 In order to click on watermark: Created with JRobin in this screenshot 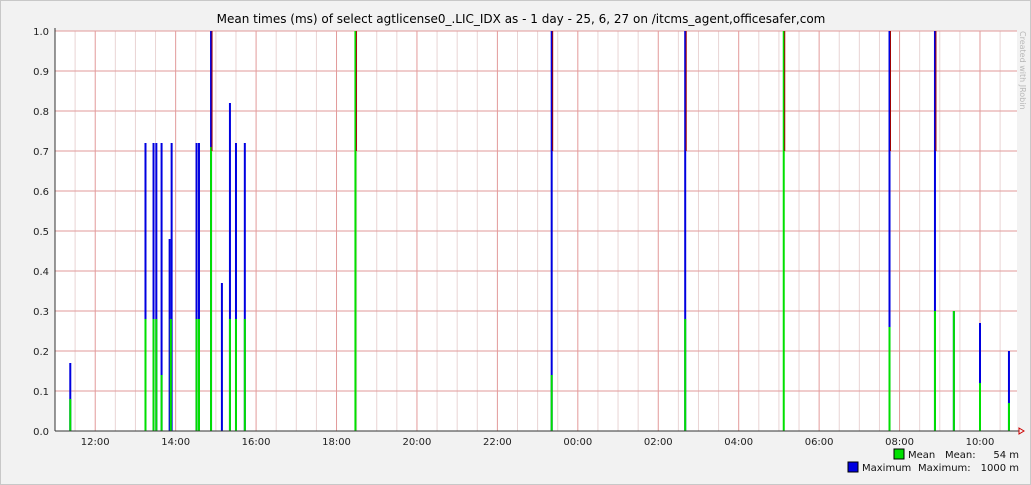, I will do `click(1022, 70)`.